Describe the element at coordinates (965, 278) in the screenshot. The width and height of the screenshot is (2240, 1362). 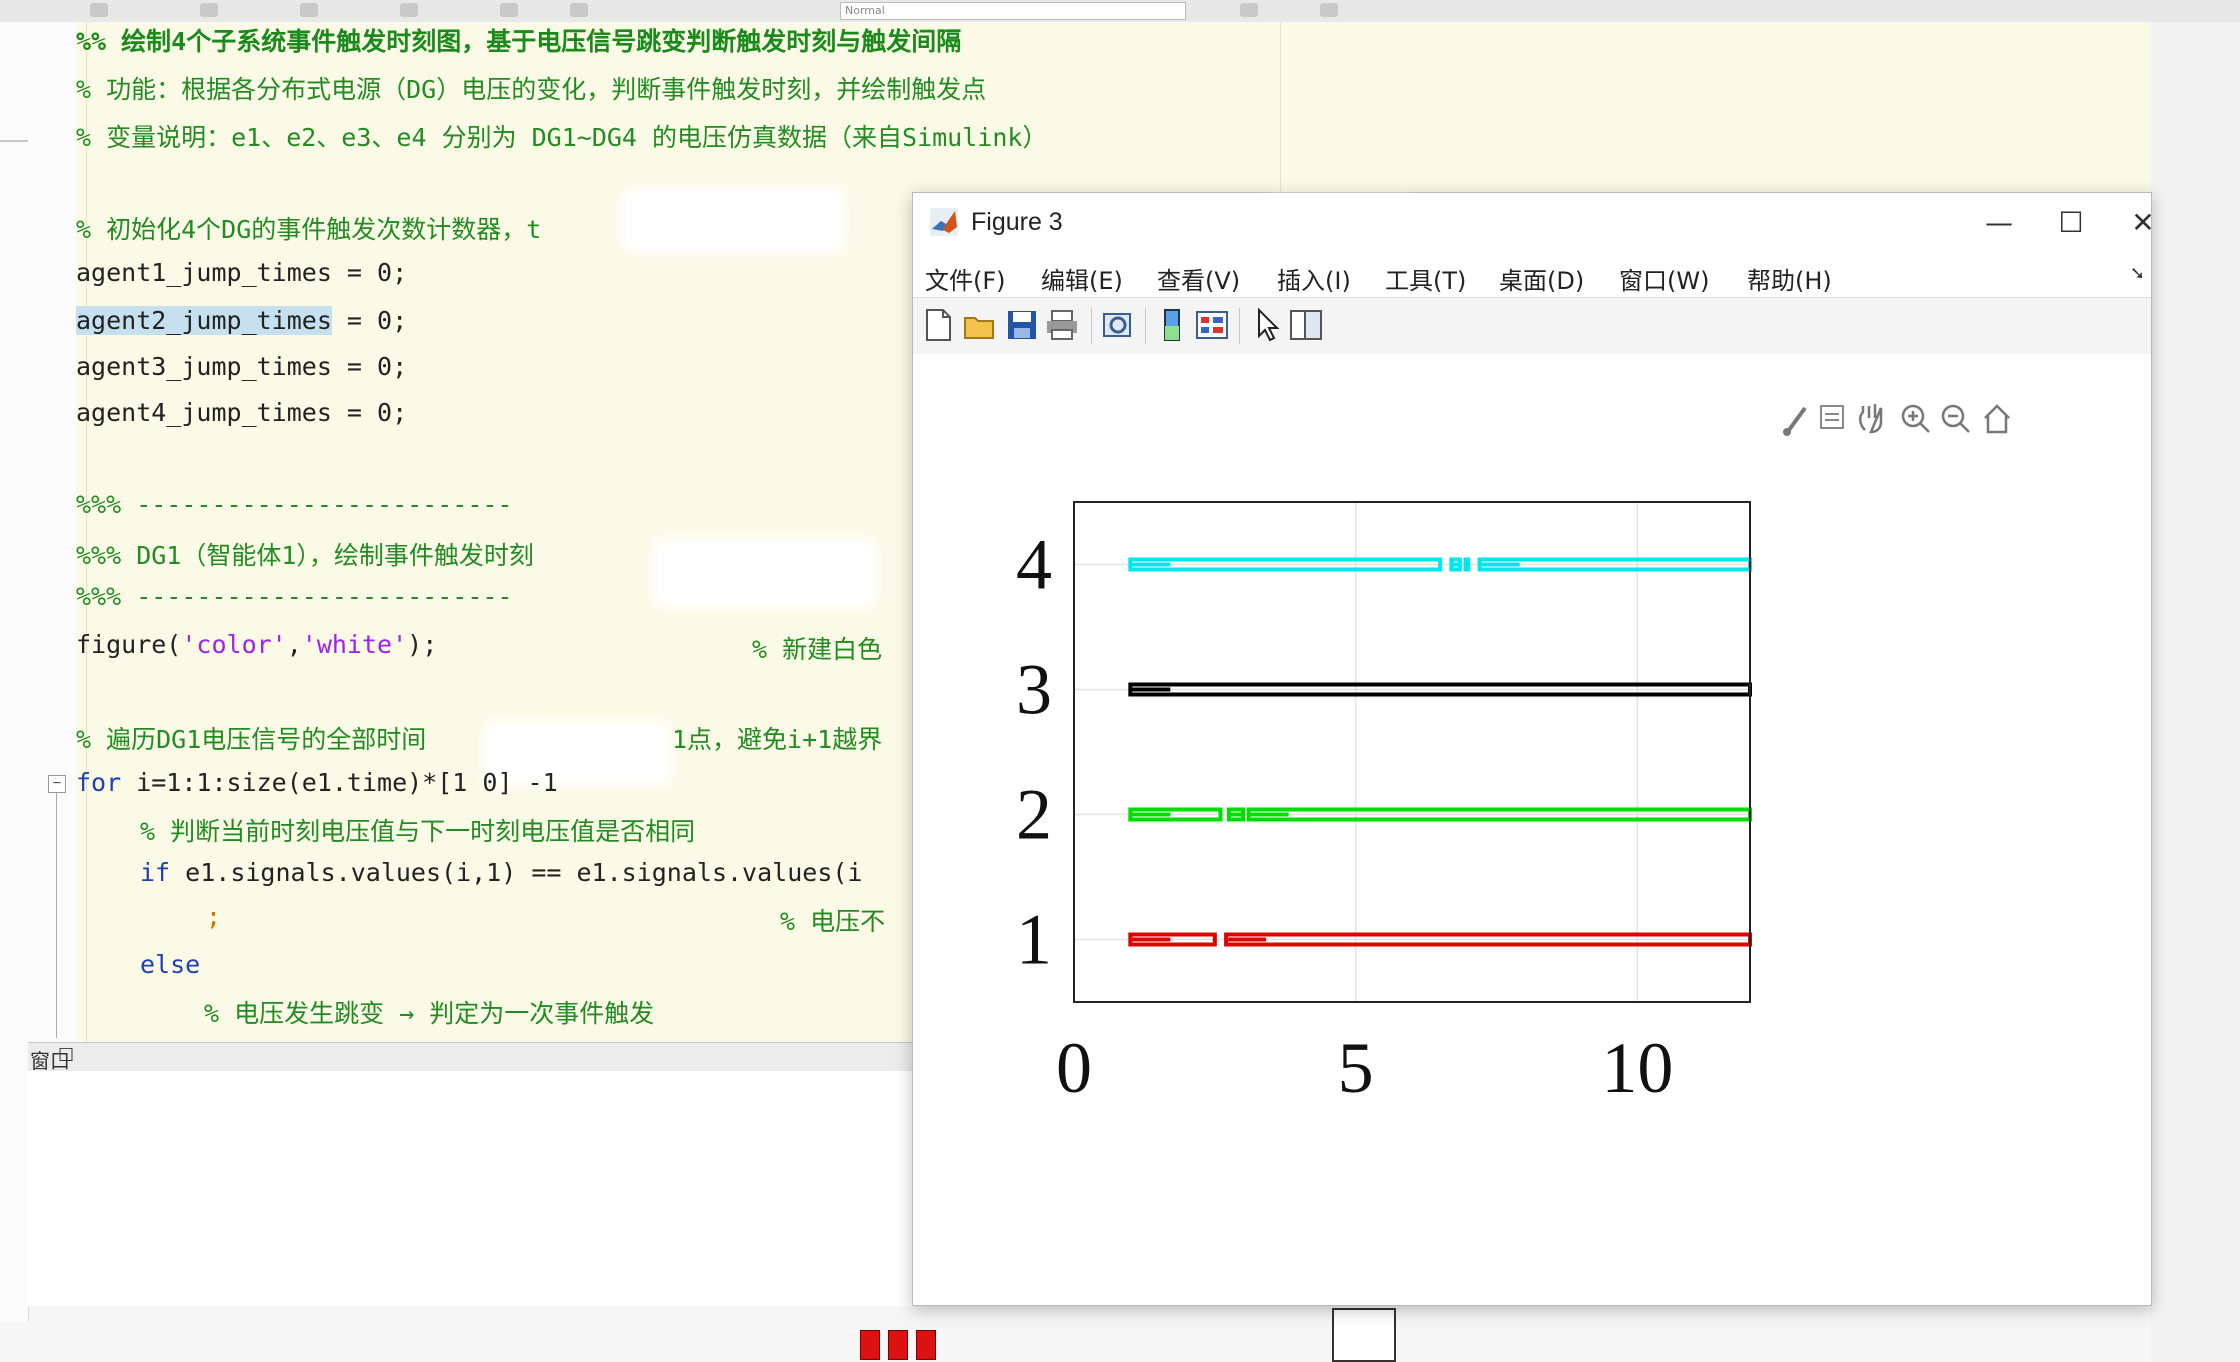
I see `menu-file: 文件(F)` at that location.